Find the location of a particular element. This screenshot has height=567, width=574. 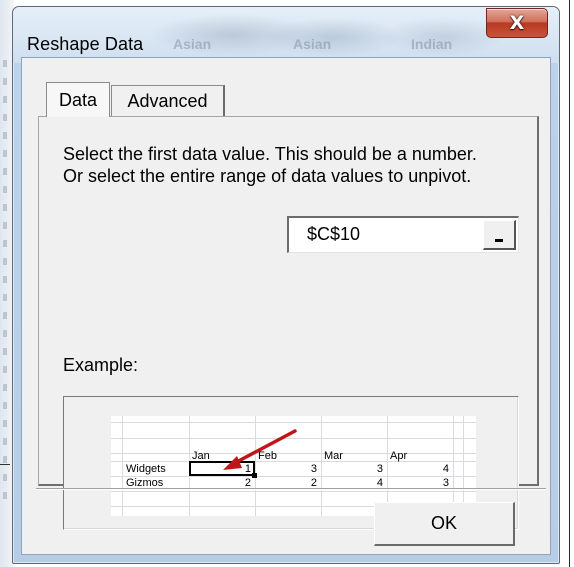

tab-data: Data is located at coordinates (78, 99).